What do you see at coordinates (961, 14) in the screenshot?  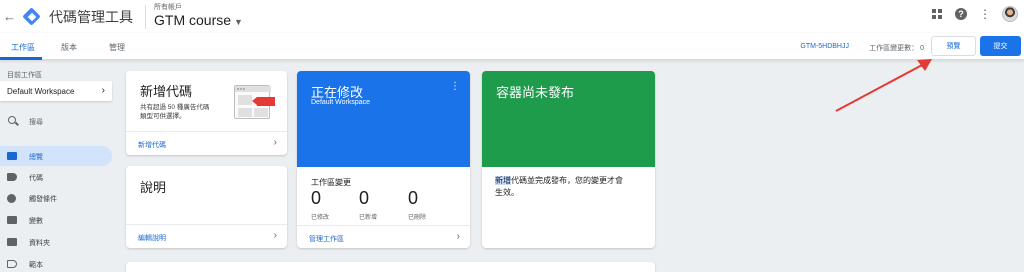 I see `help-icon: ?` at bounding box center [961, 14].